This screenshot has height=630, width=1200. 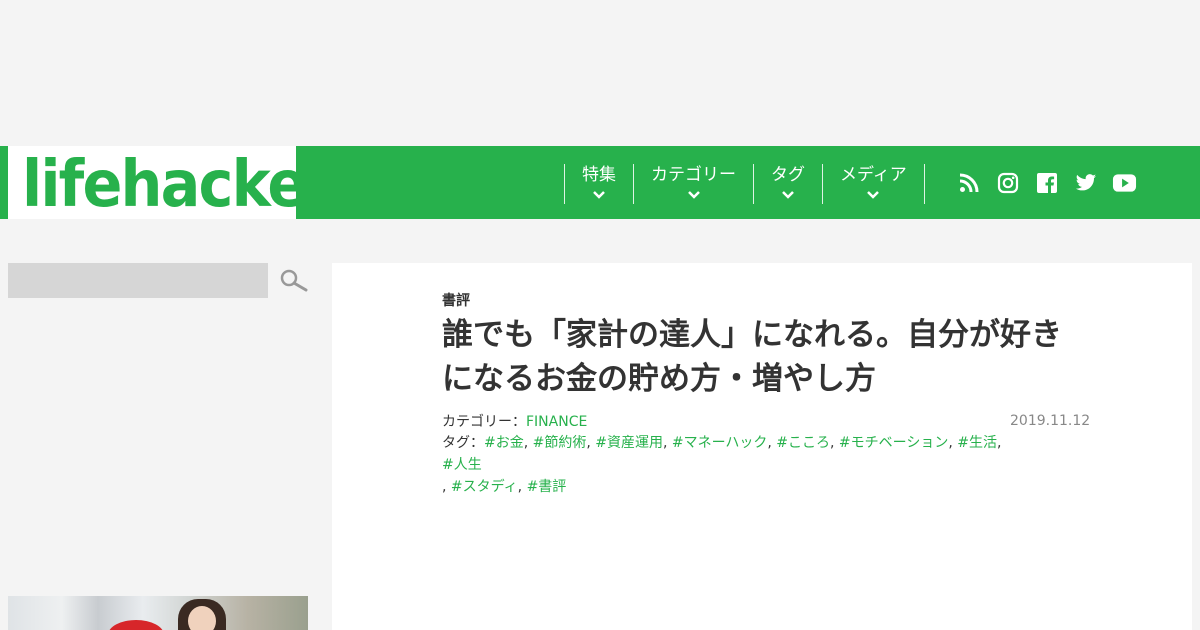 I want to click on nav-label: メディア, so click(x=873, y=175).